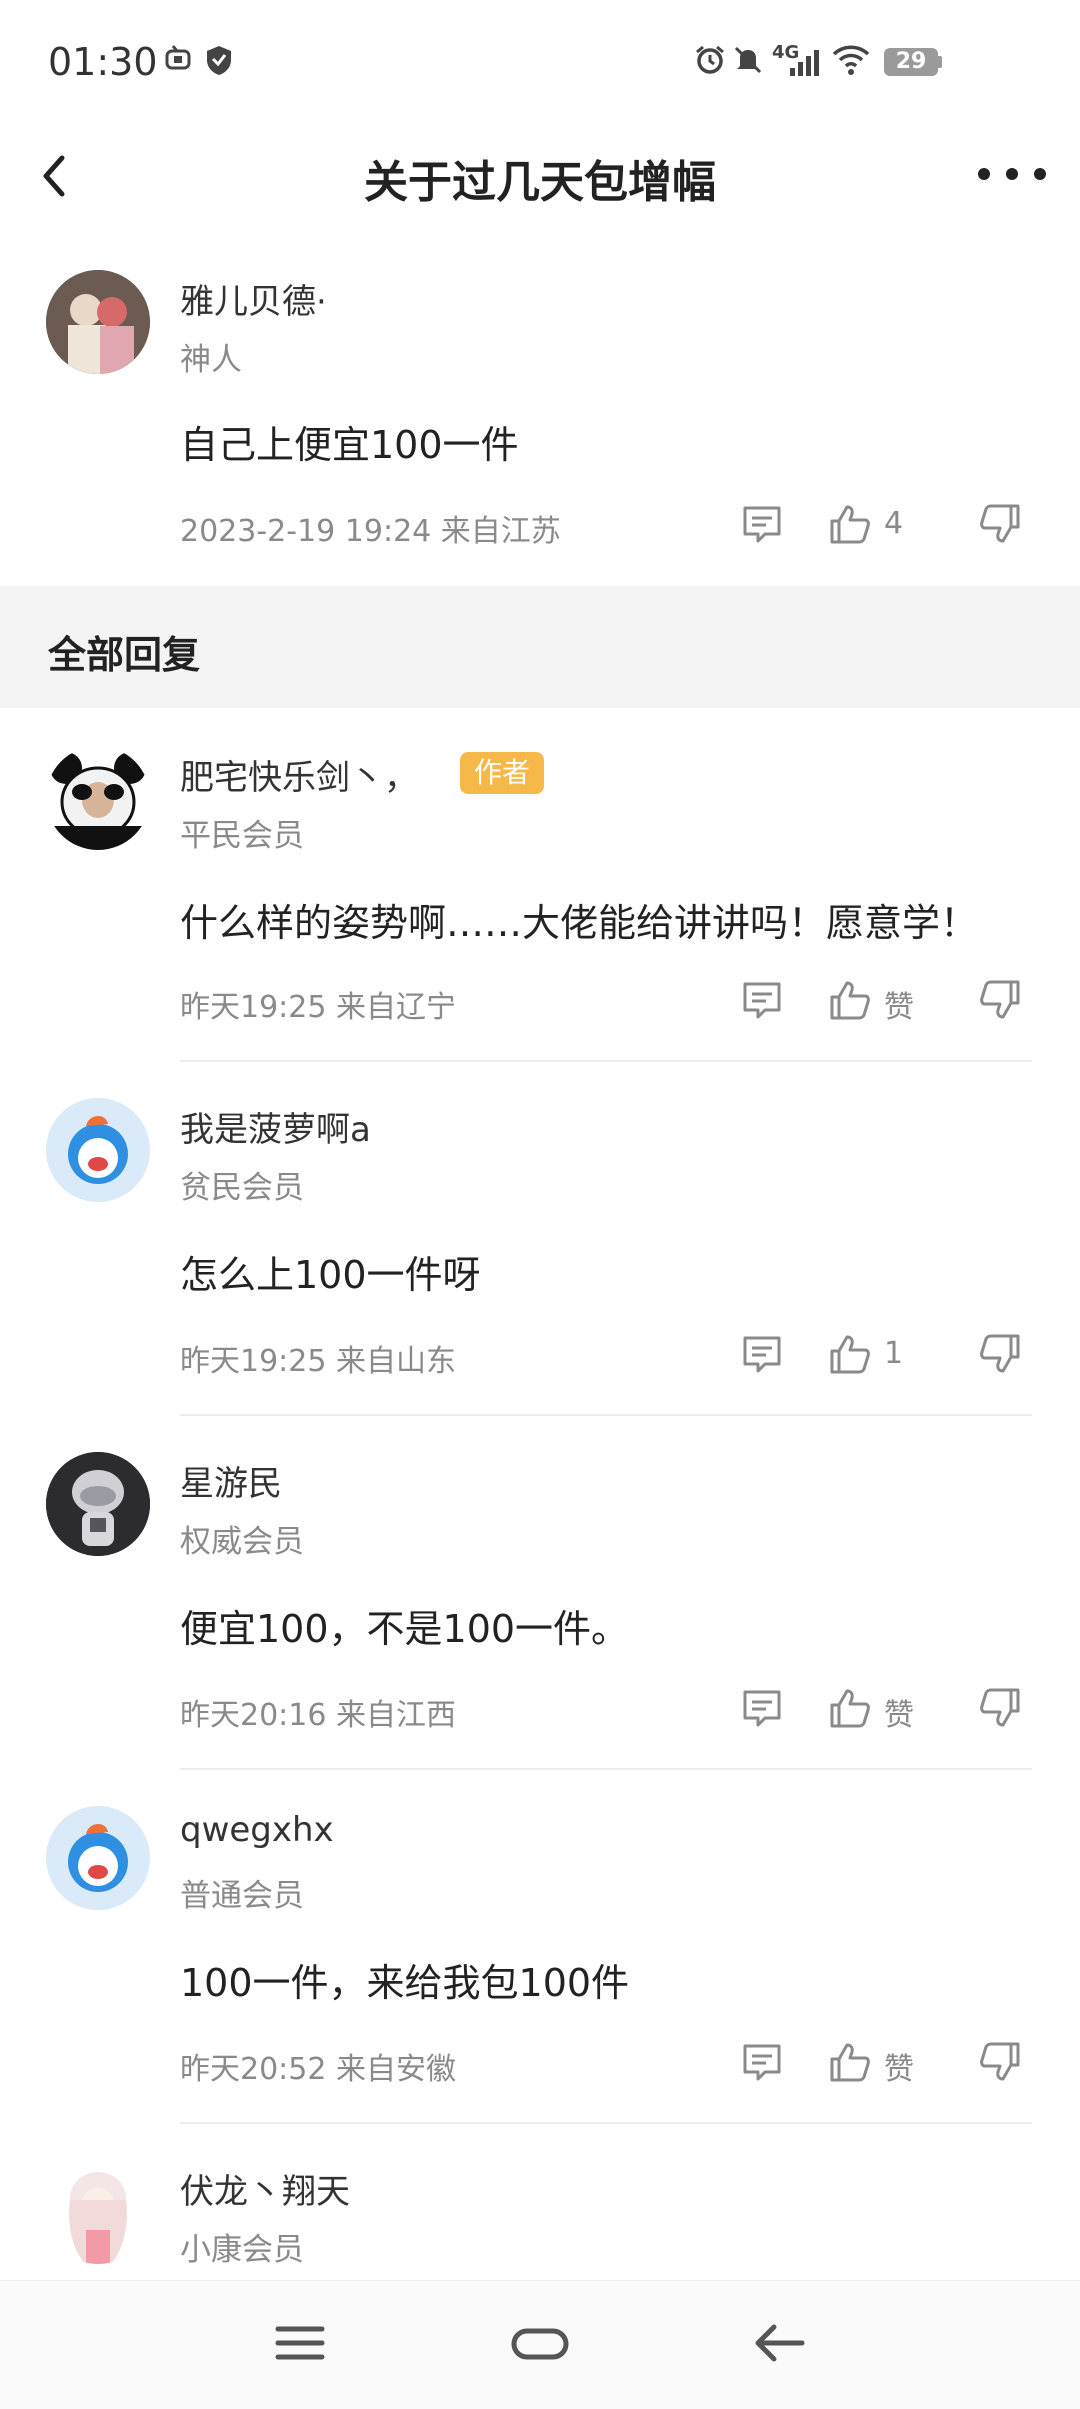 This screenshot has width=1080, height=2409. I want to click on post-user-level: 神人, so click(211, 360).